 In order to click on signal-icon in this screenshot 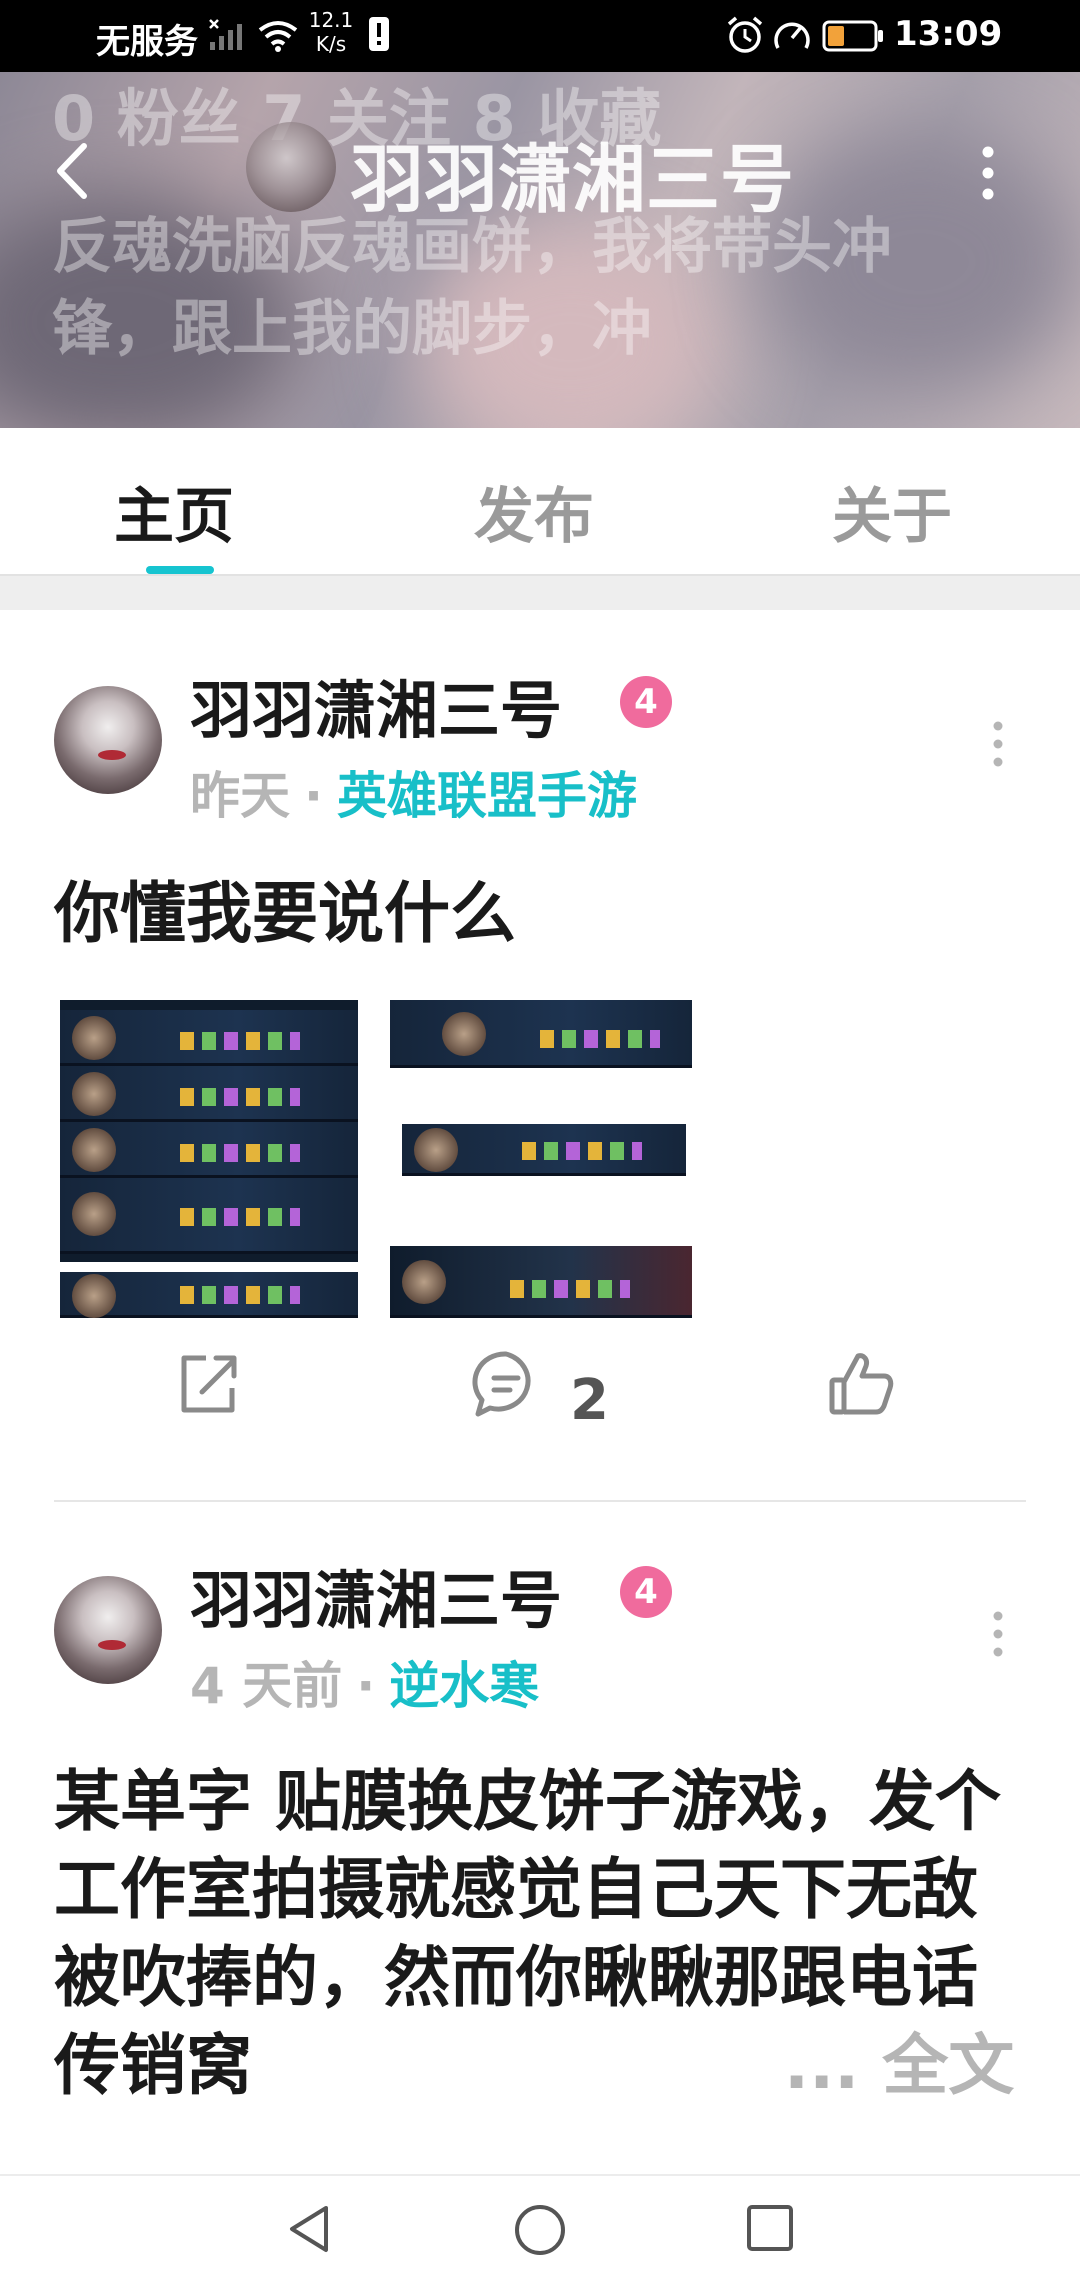, I will do `click(228, 37)`.